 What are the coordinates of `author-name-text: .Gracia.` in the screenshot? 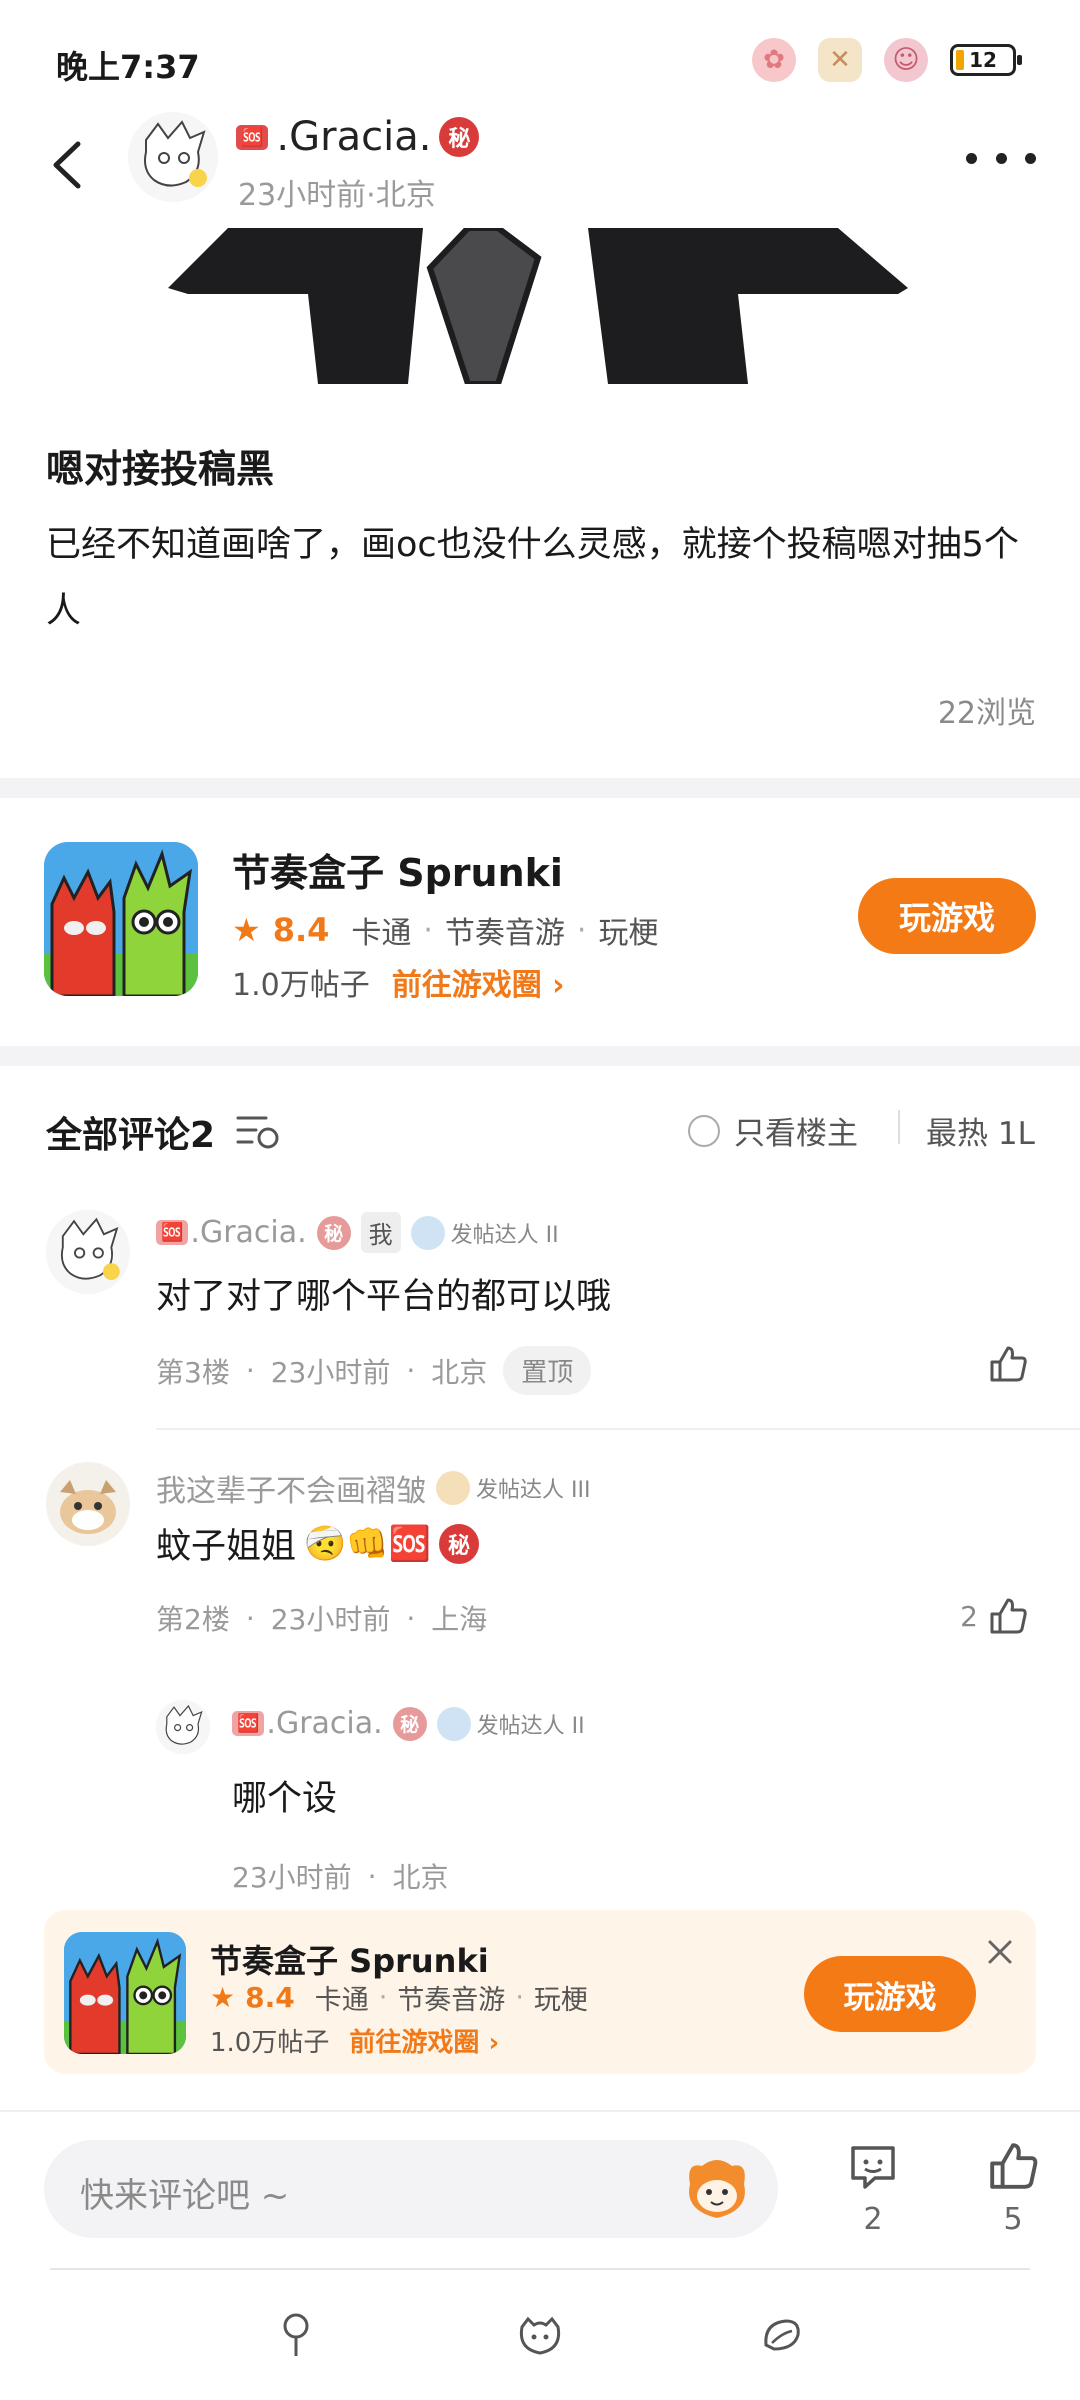 It's located at (354, 137).